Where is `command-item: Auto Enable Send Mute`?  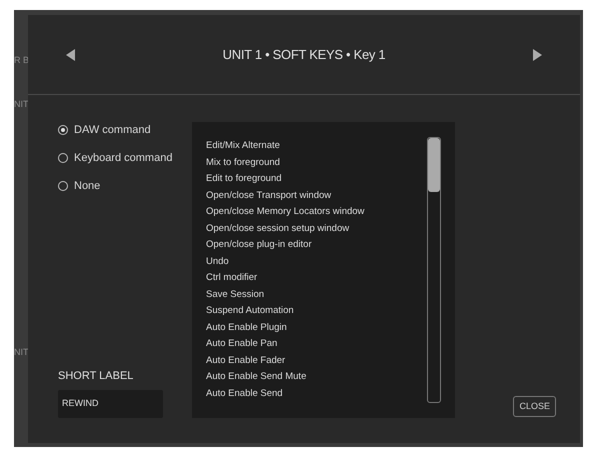 command-item: Auto Enable Send Mute is located at coordinates (256, 377).